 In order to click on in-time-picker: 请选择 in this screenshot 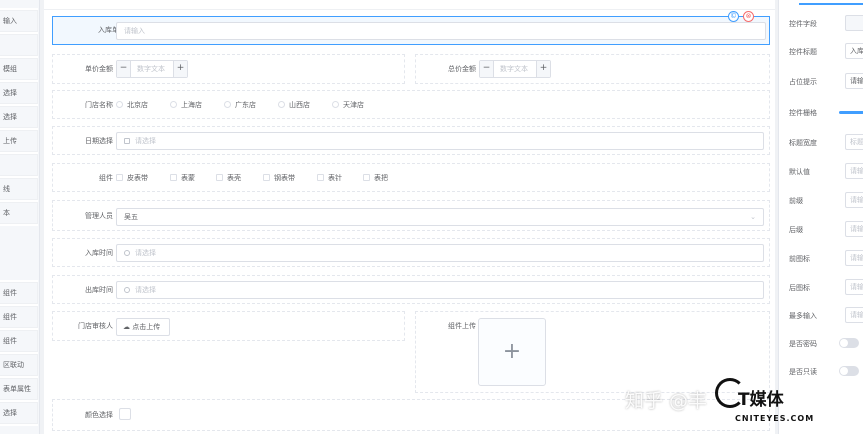, I will do `click(440, 253)`.